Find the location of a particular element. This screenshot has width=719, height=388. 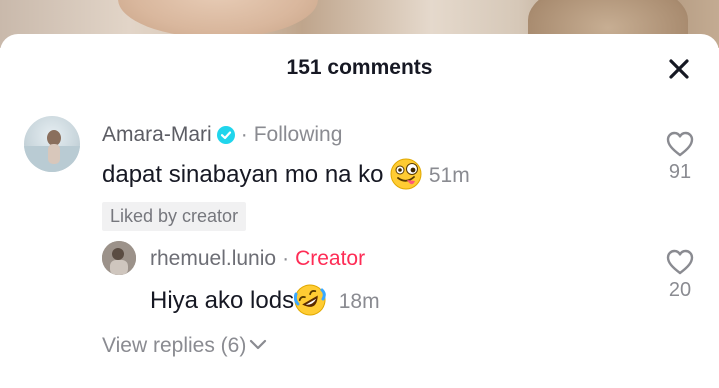

comment-like-count: 91 is located at coordinates (680, 172).